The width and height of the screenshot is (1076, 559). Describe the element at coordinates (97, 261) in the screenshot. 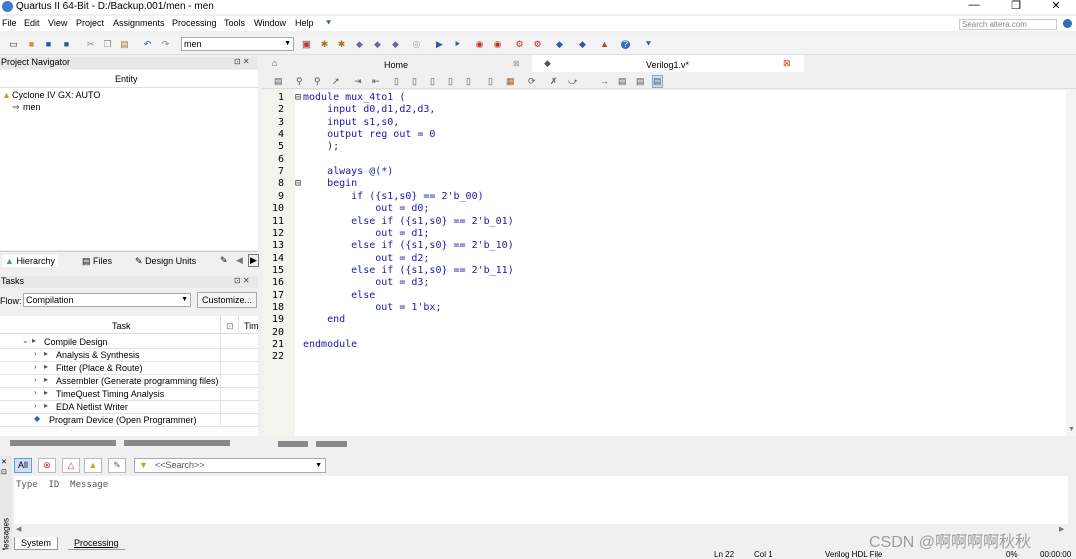

I see `tab-files: ▤ Files` at that location.